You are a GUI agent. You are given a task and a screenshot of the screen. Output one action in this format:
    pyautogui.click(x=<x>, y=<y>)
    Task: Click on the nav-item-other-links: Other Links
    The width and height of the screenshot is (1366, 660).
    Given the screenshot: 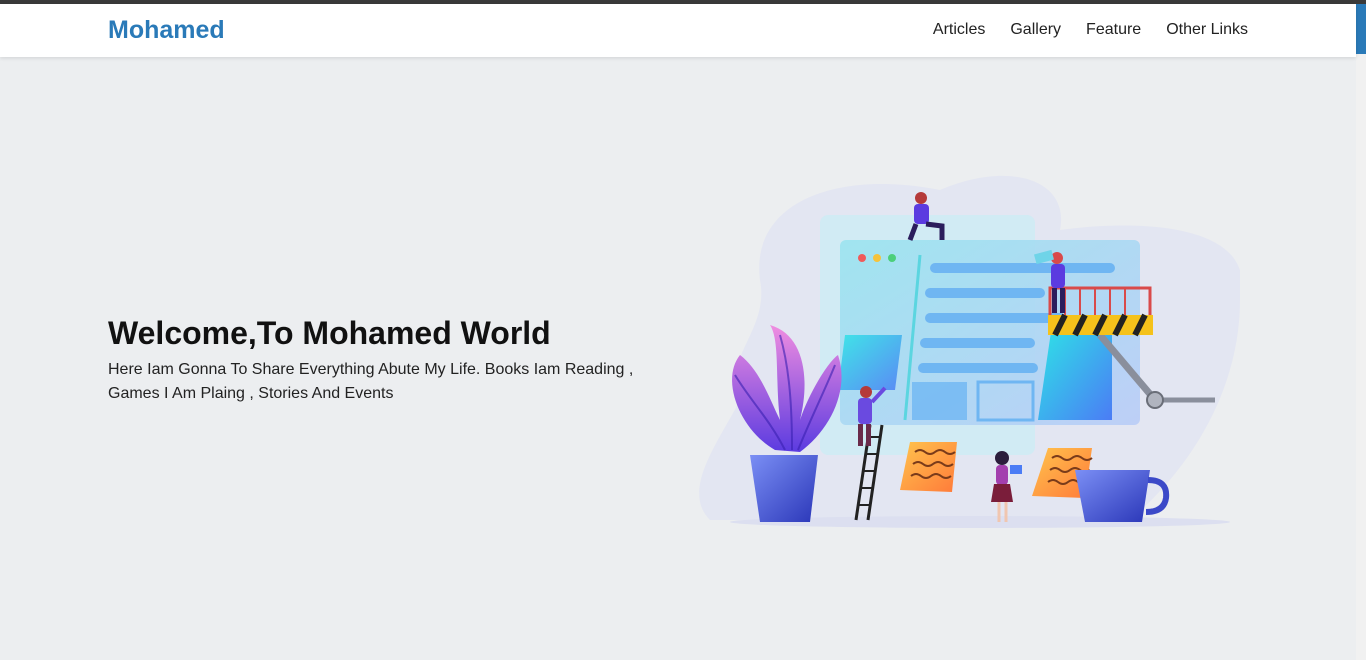 What is the action you would take?
    pyautogui.click(x=1207, y=30)
    